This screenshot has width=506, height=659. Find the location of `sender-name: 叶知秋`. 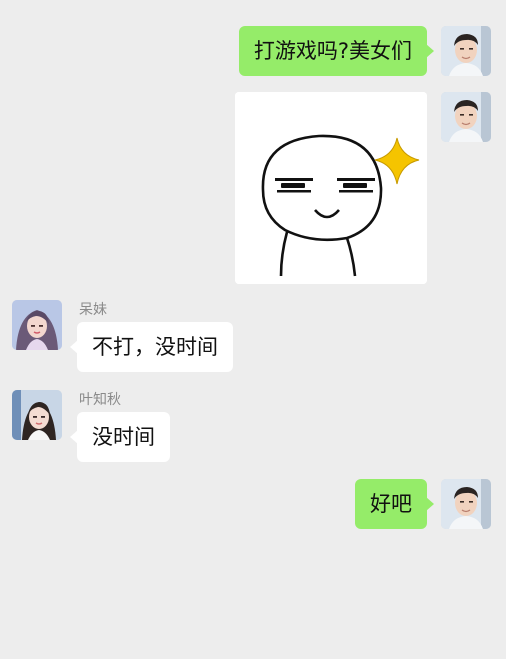

sender-name: 叶知秋 is located at coordinates (100, 400).